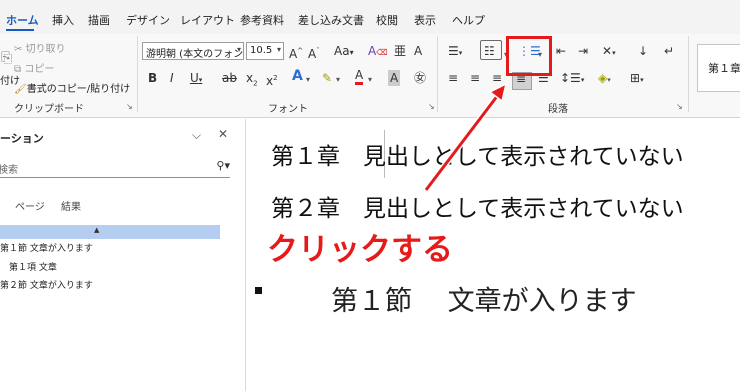  What do you see at coordinates (207, 20) in the screenshot?
I see `tab-layout: レイアウト` at bounding box center [207, 20].